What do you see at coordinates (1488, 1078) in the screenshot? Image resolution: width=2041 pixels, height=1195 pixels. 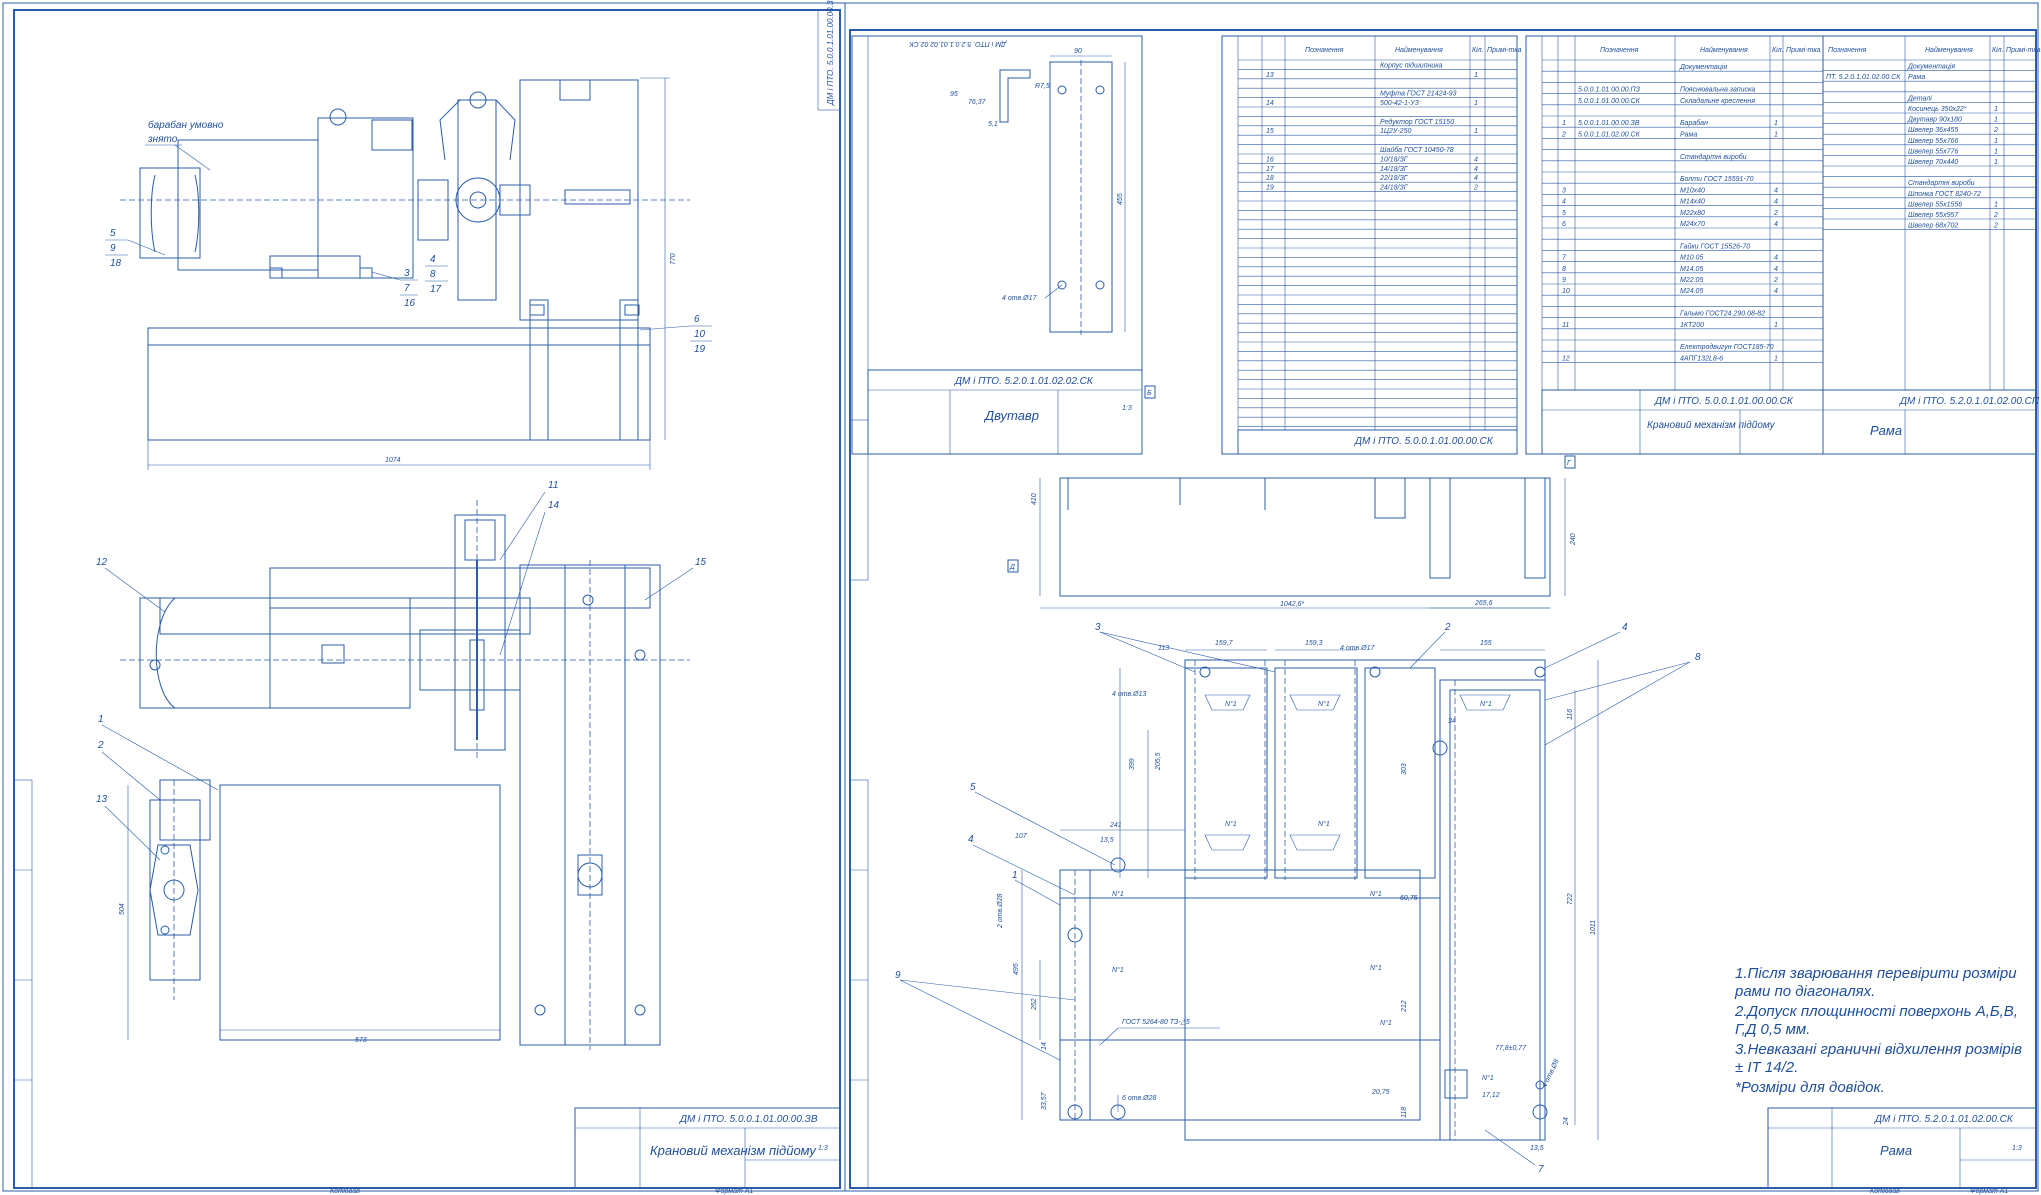 I see `n1-k: N°1` at bounding box center [1488, 1078].